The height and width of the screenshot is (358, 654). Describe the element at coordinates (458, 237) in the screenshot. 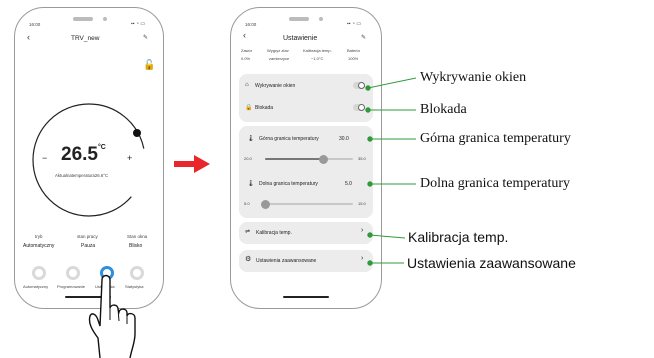

I see `callout-calibration: Kalibracja temp.` at that location.